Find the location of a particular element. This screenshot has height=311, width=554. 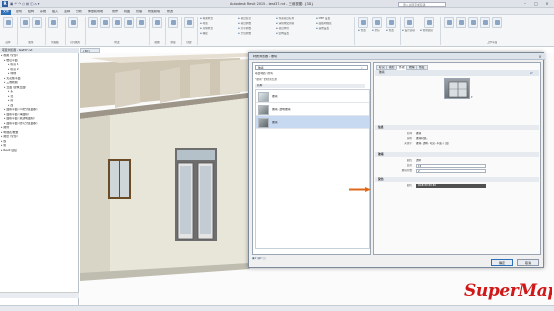

project-materials-filter: 项目材质: 所有 is located at coordinates (310, 74).